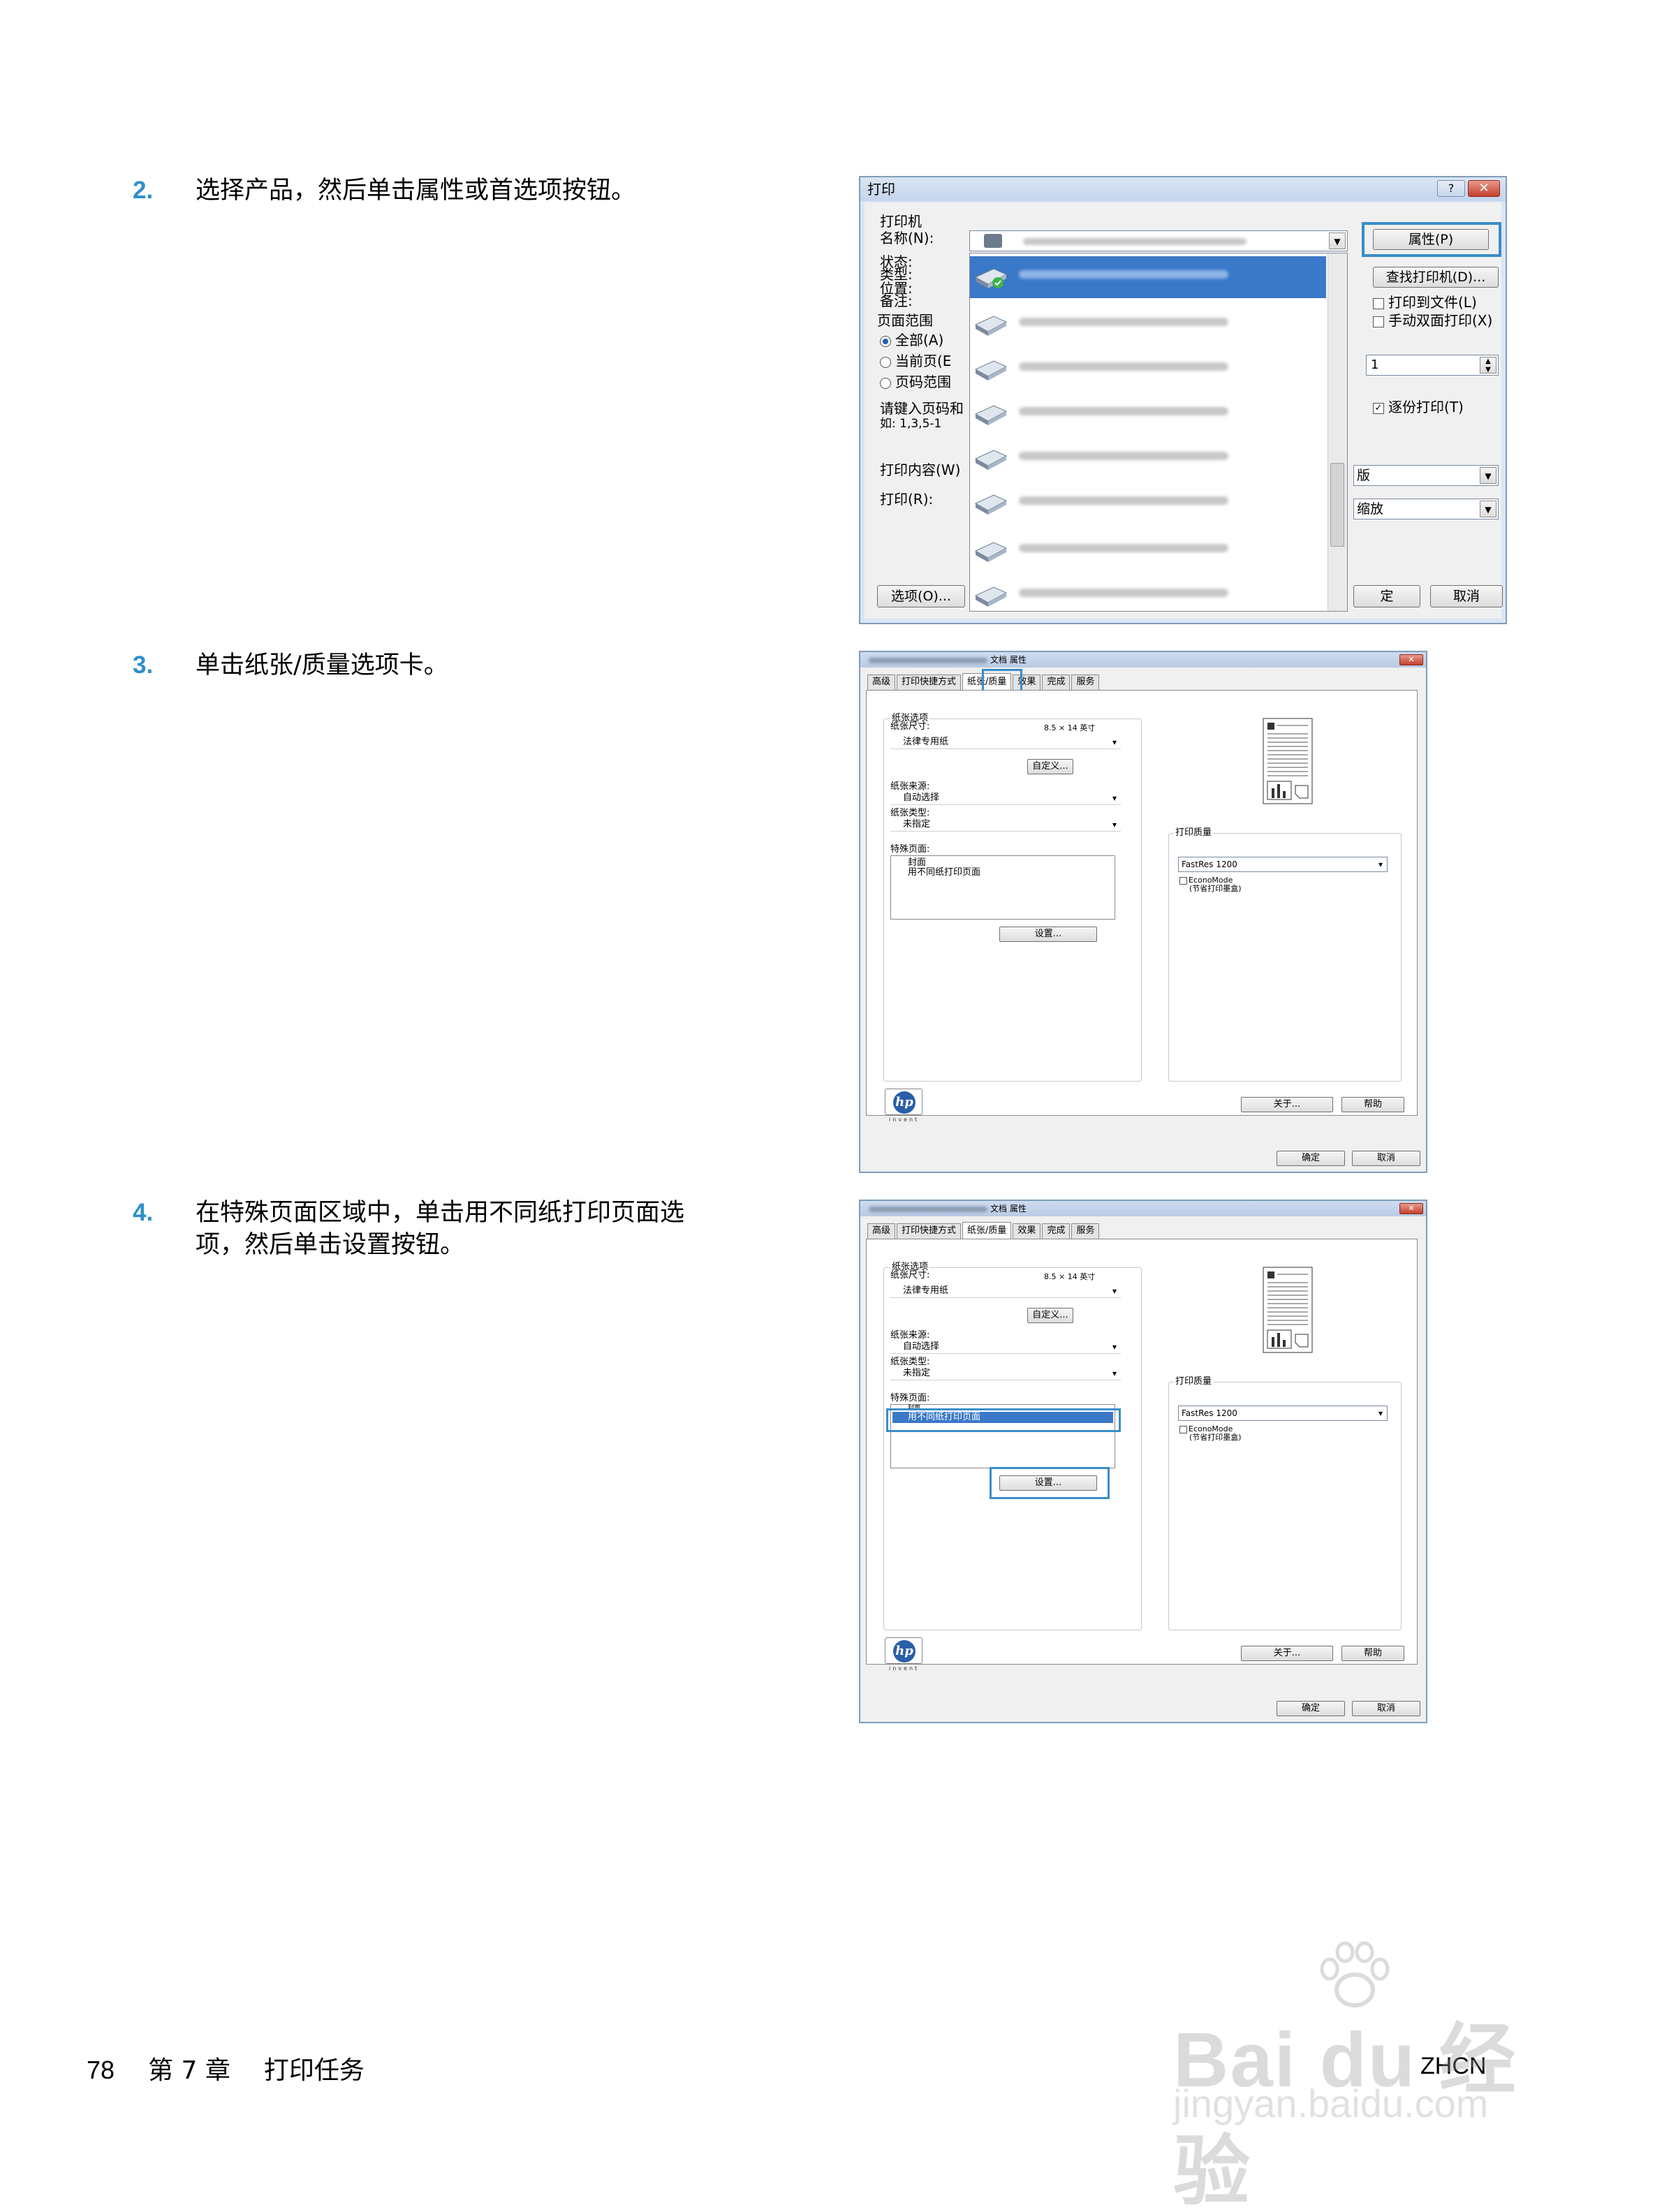 This screenshot has height=2212, width=1662. Describe the element at coordinates (1426, 509) in the screenshot. I see `zoom-combo: 缩放 ▼` at that location.